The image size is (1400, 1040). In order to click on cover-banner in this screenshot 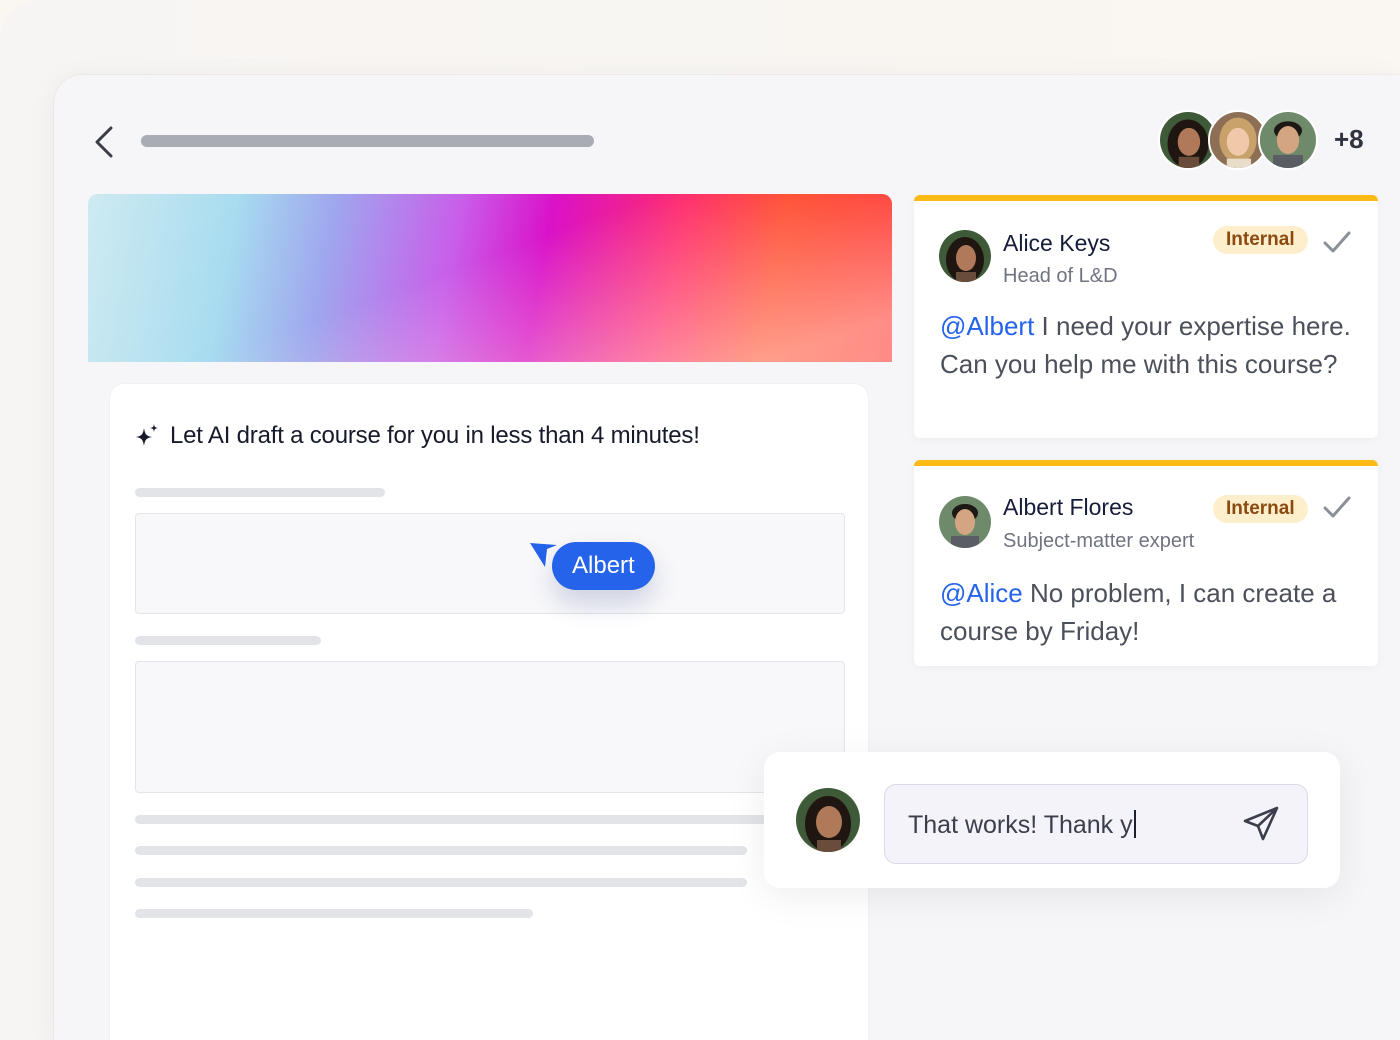, I will do `click(490, 278)`.